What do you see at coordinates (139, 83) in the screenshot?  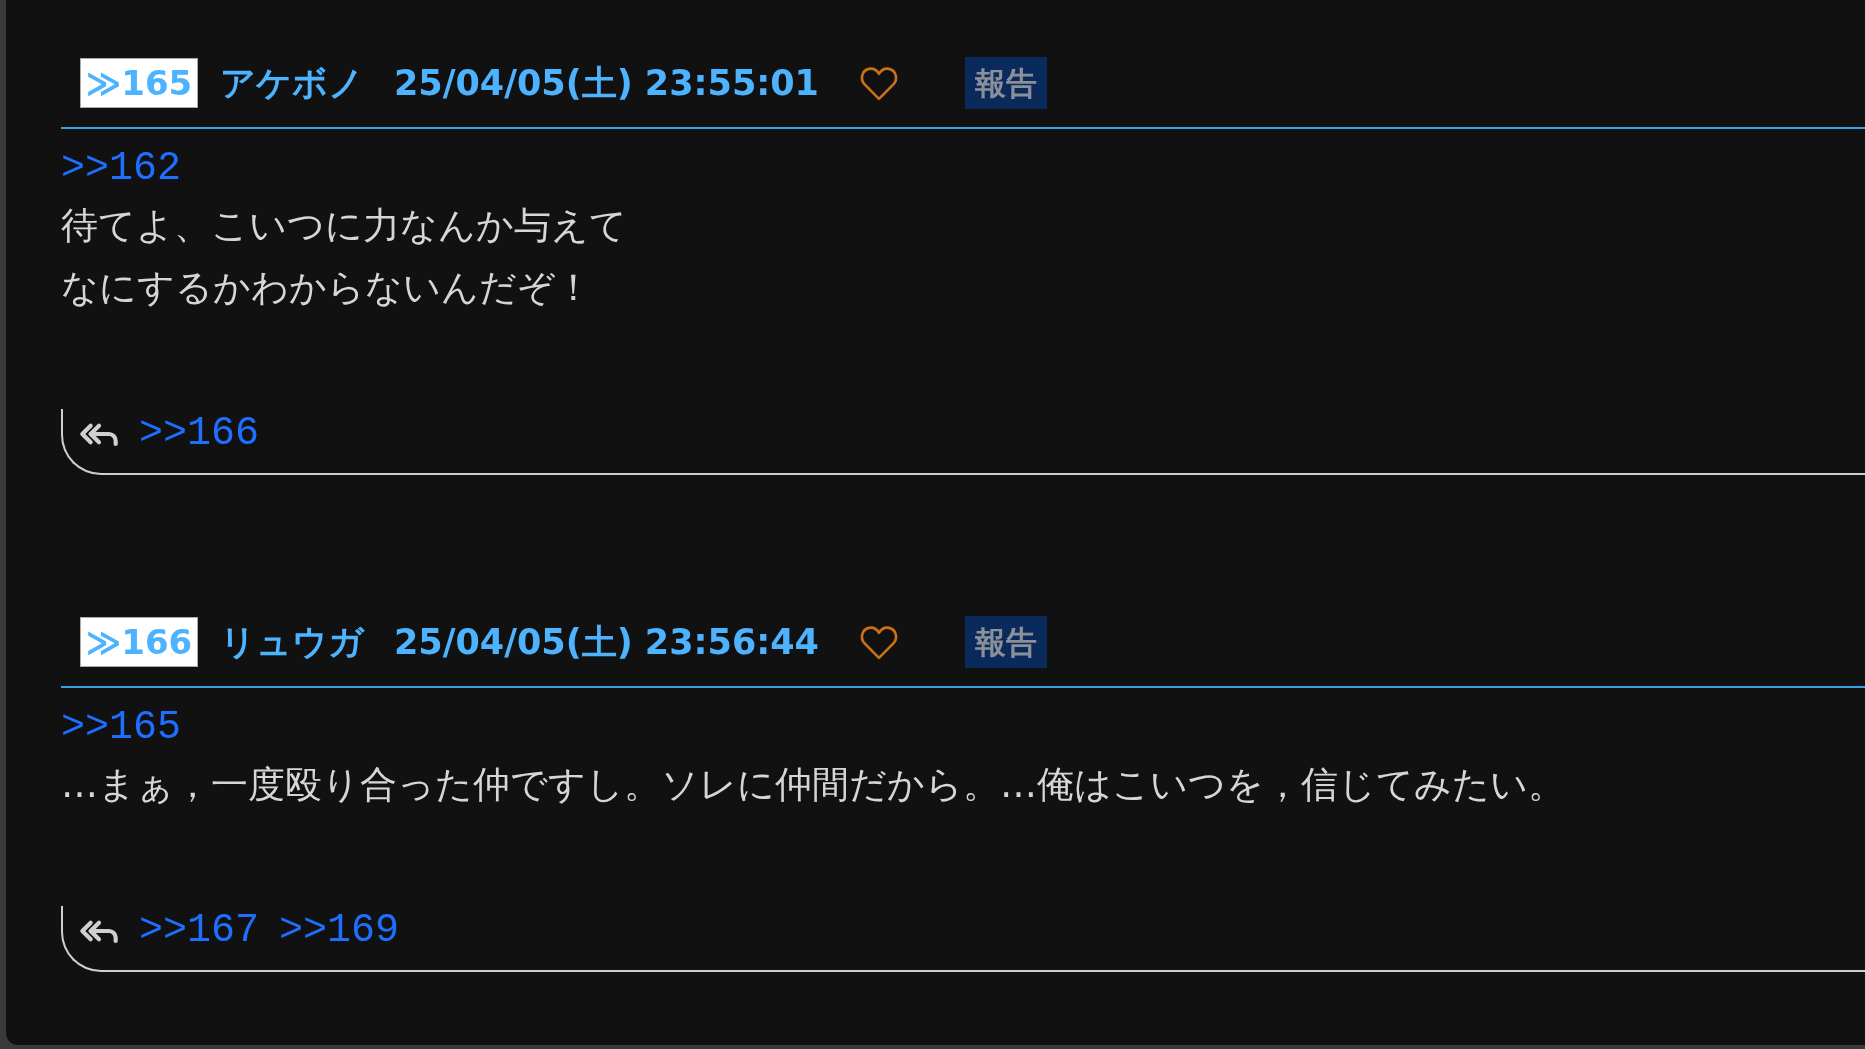 I see `post-number-badge: ≫165` at bounding box center [139, 83].